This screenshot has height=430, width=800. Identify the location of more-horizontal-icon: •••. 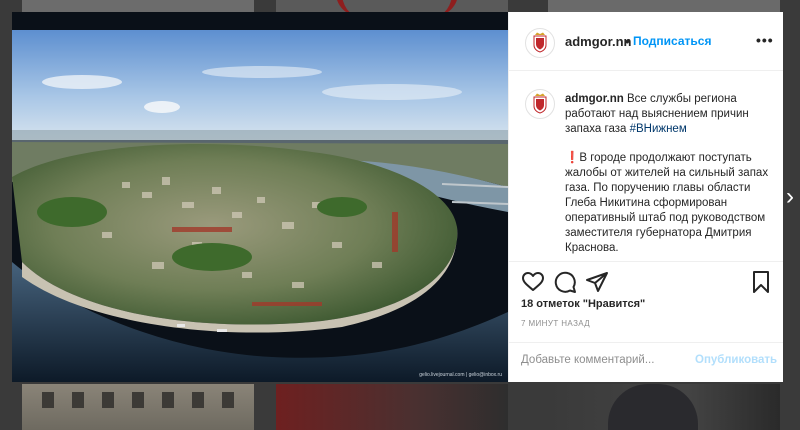
(765, 40).